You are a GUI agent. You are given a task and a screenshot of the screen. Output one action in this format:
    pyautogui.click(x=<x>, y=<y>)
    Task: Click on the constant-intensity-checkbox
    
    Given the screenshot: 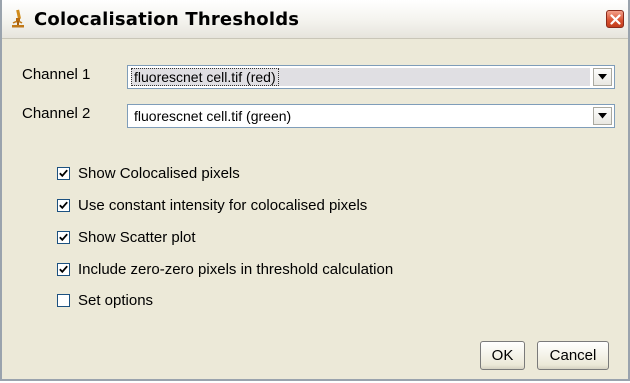 What is the action you would take?
    pyautogui.click(x=63, y=205)
    